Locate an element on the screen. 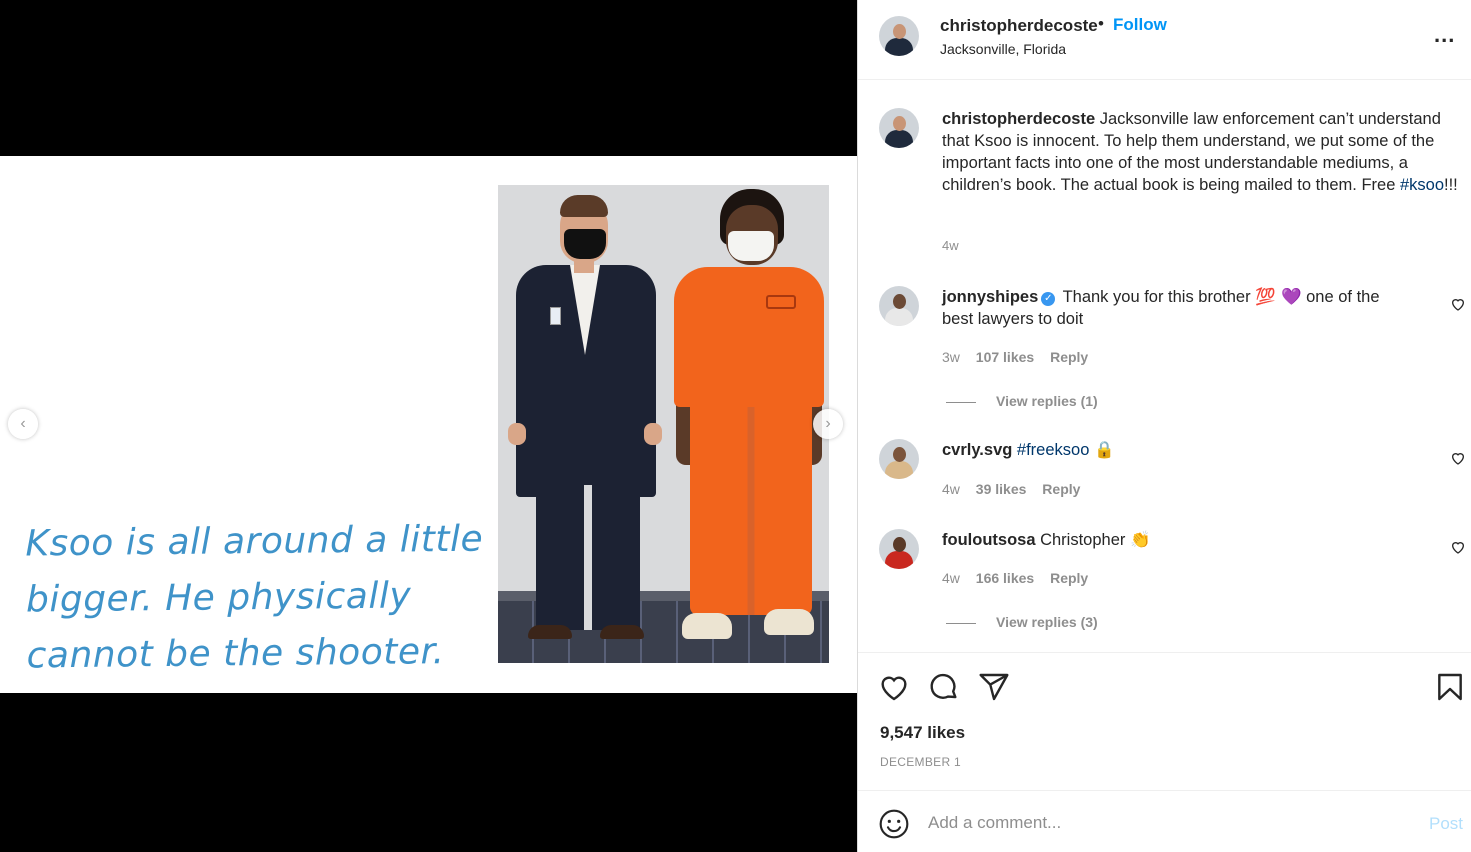 This screenshot has height=852, width=1471. comment-text: fouloutsosa Christopher 👏 is located at coordinates (1177, 540).